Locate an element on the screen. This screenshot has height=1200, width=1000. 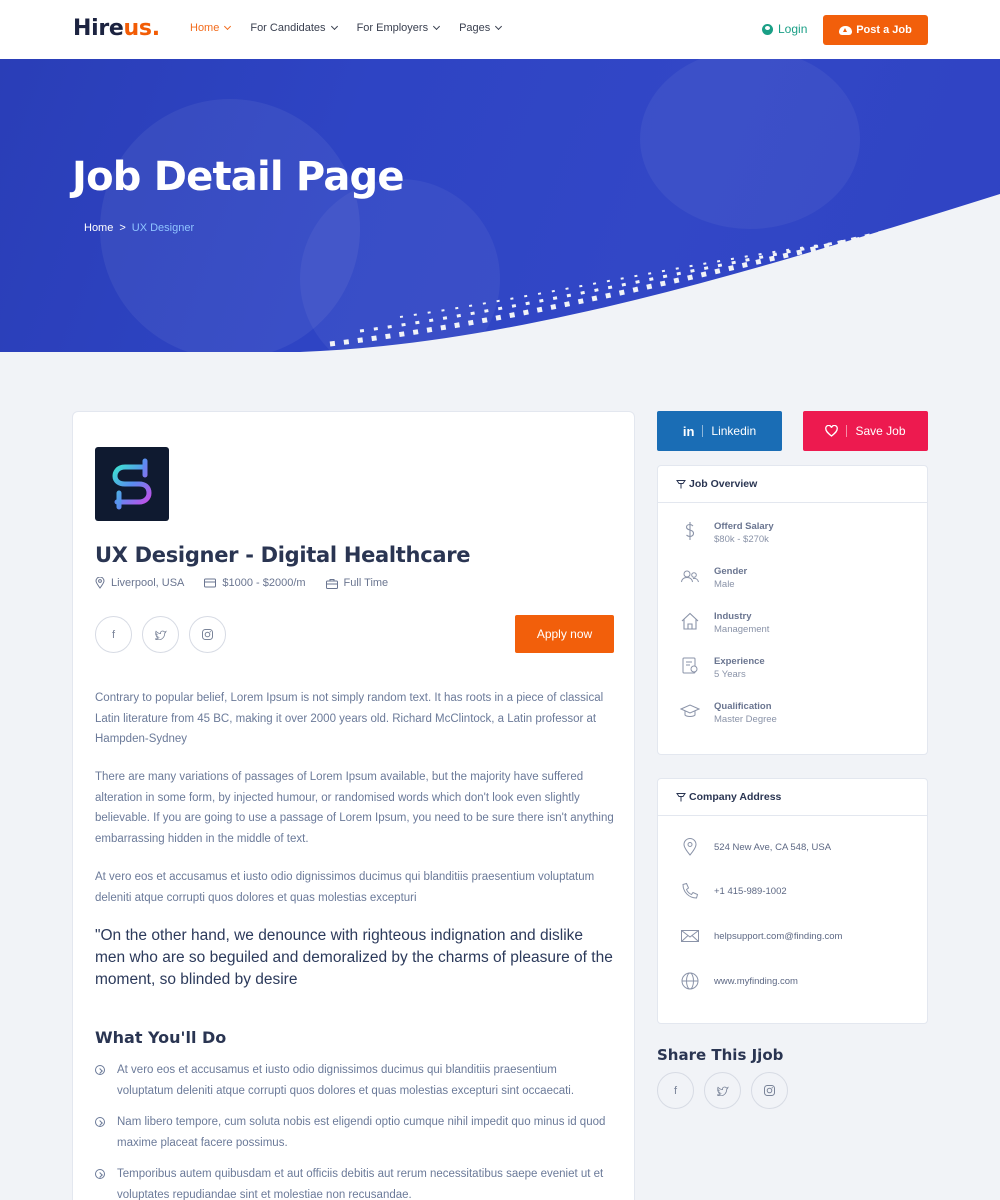
overview-item-experience: Experience 5 Years is located at coordinates (722, 668).